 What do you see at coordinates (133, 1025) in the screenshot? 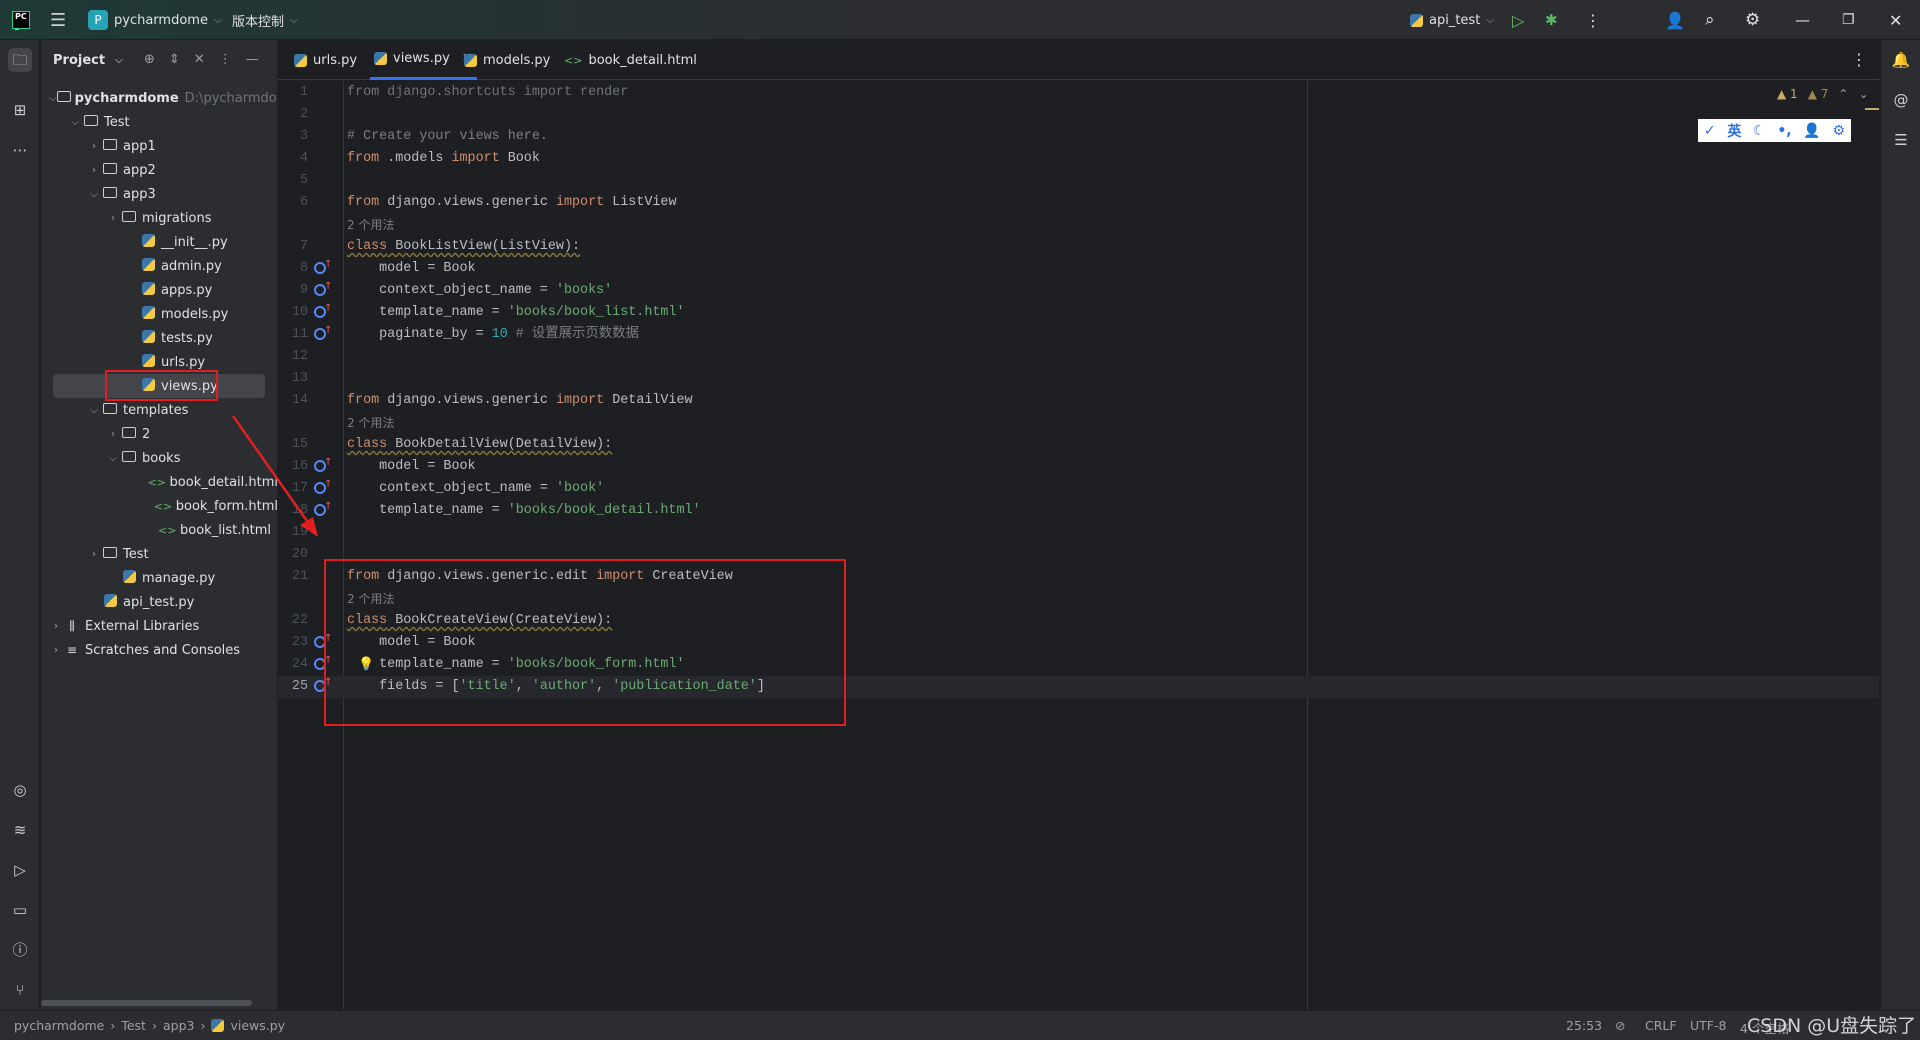
I see `breadcrumb-item: Test` at bounding box center [133, 1025].